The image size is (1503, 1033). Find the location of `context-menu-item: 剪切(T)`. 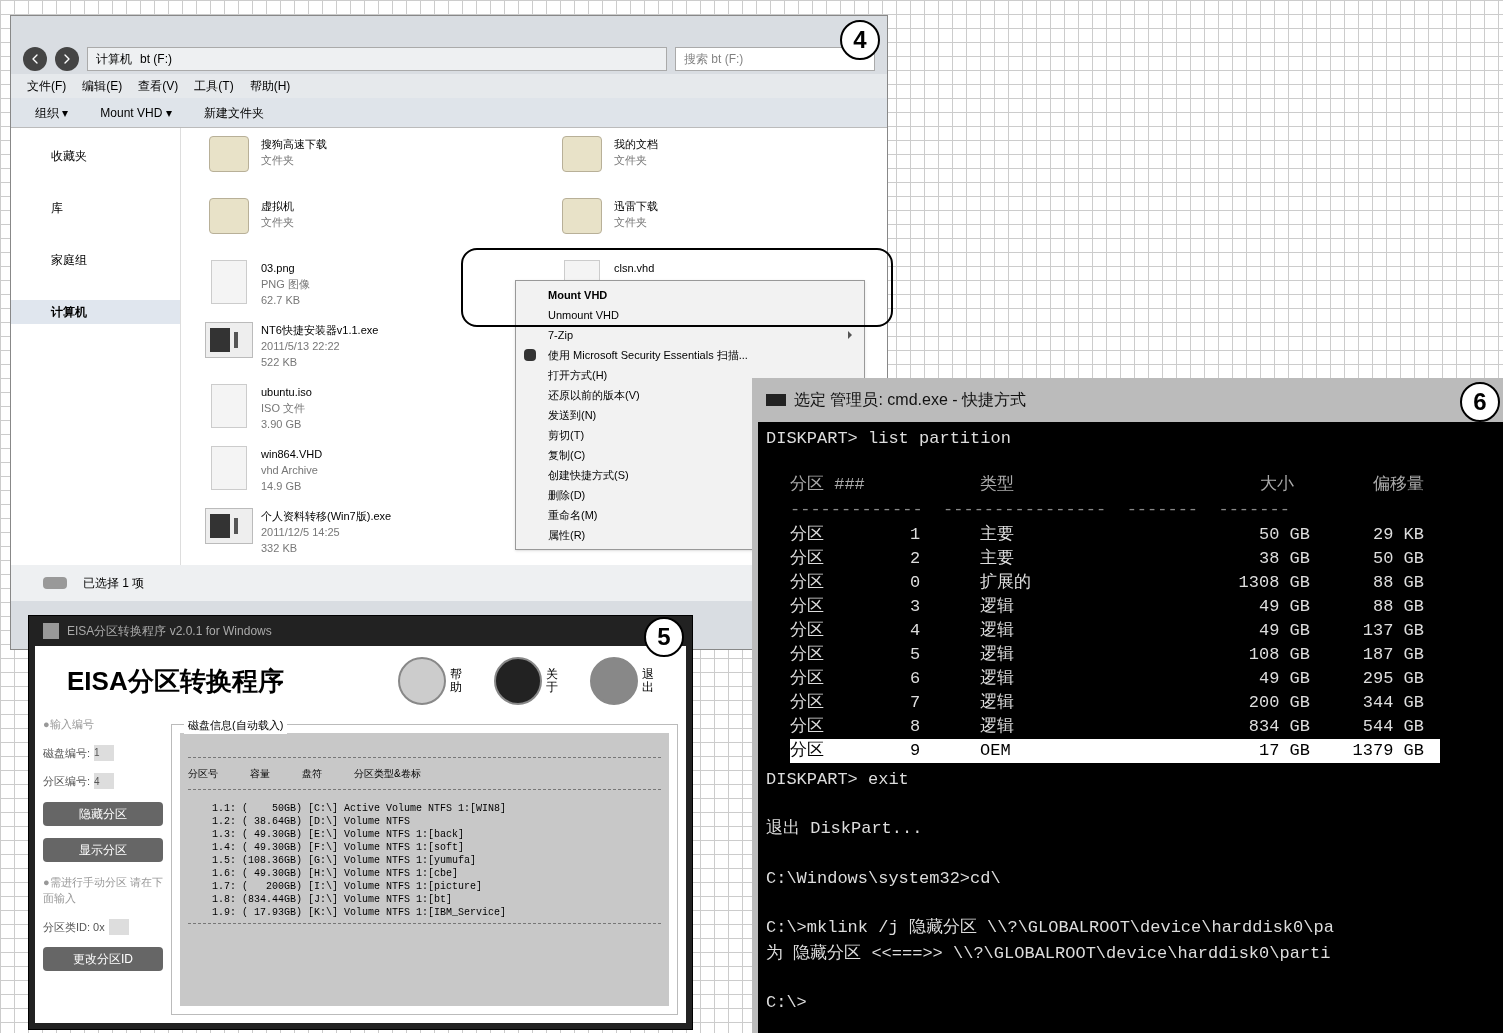

context-menu-item: 剪切(T) is located at coordinates (566, 435).